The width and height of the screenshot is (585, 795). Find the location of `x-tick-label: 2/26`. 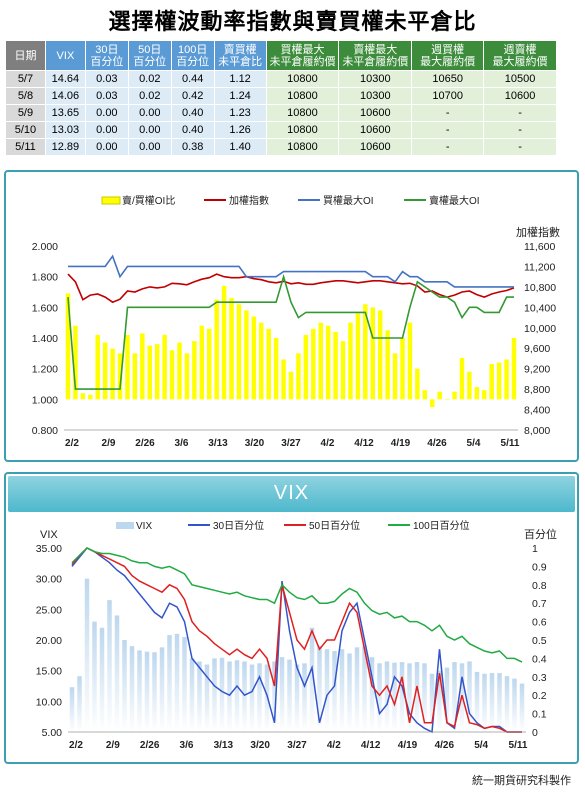

x-tick-label: 2/26 is located at coordinates (150, 745).